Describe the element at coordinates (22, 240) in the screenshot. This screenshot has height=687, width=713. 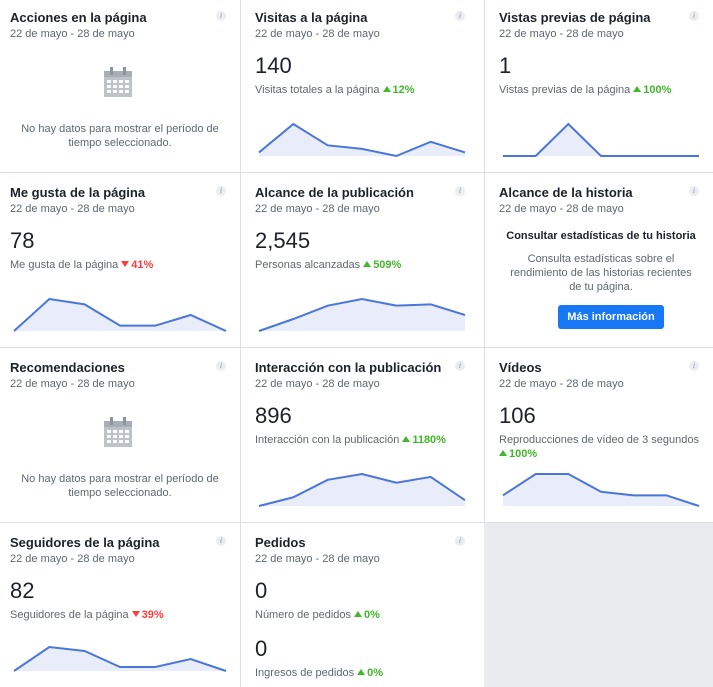
I see `metric-value: 78` at that location.